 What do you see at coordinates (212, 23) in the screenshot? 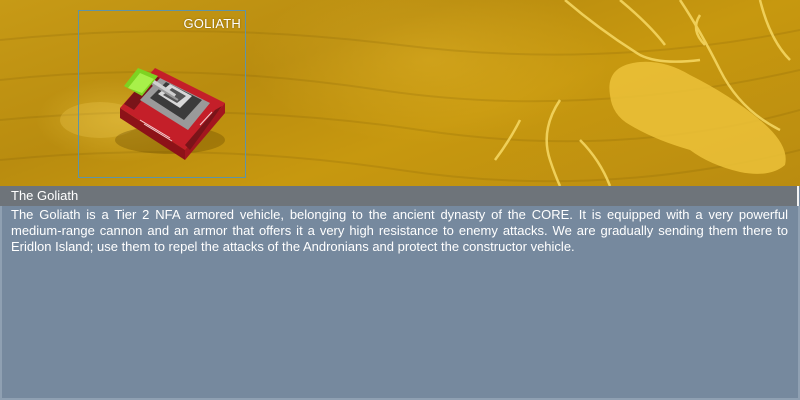
I see `unit-name-label: GOLIATH` at bounding box center [212, 23].